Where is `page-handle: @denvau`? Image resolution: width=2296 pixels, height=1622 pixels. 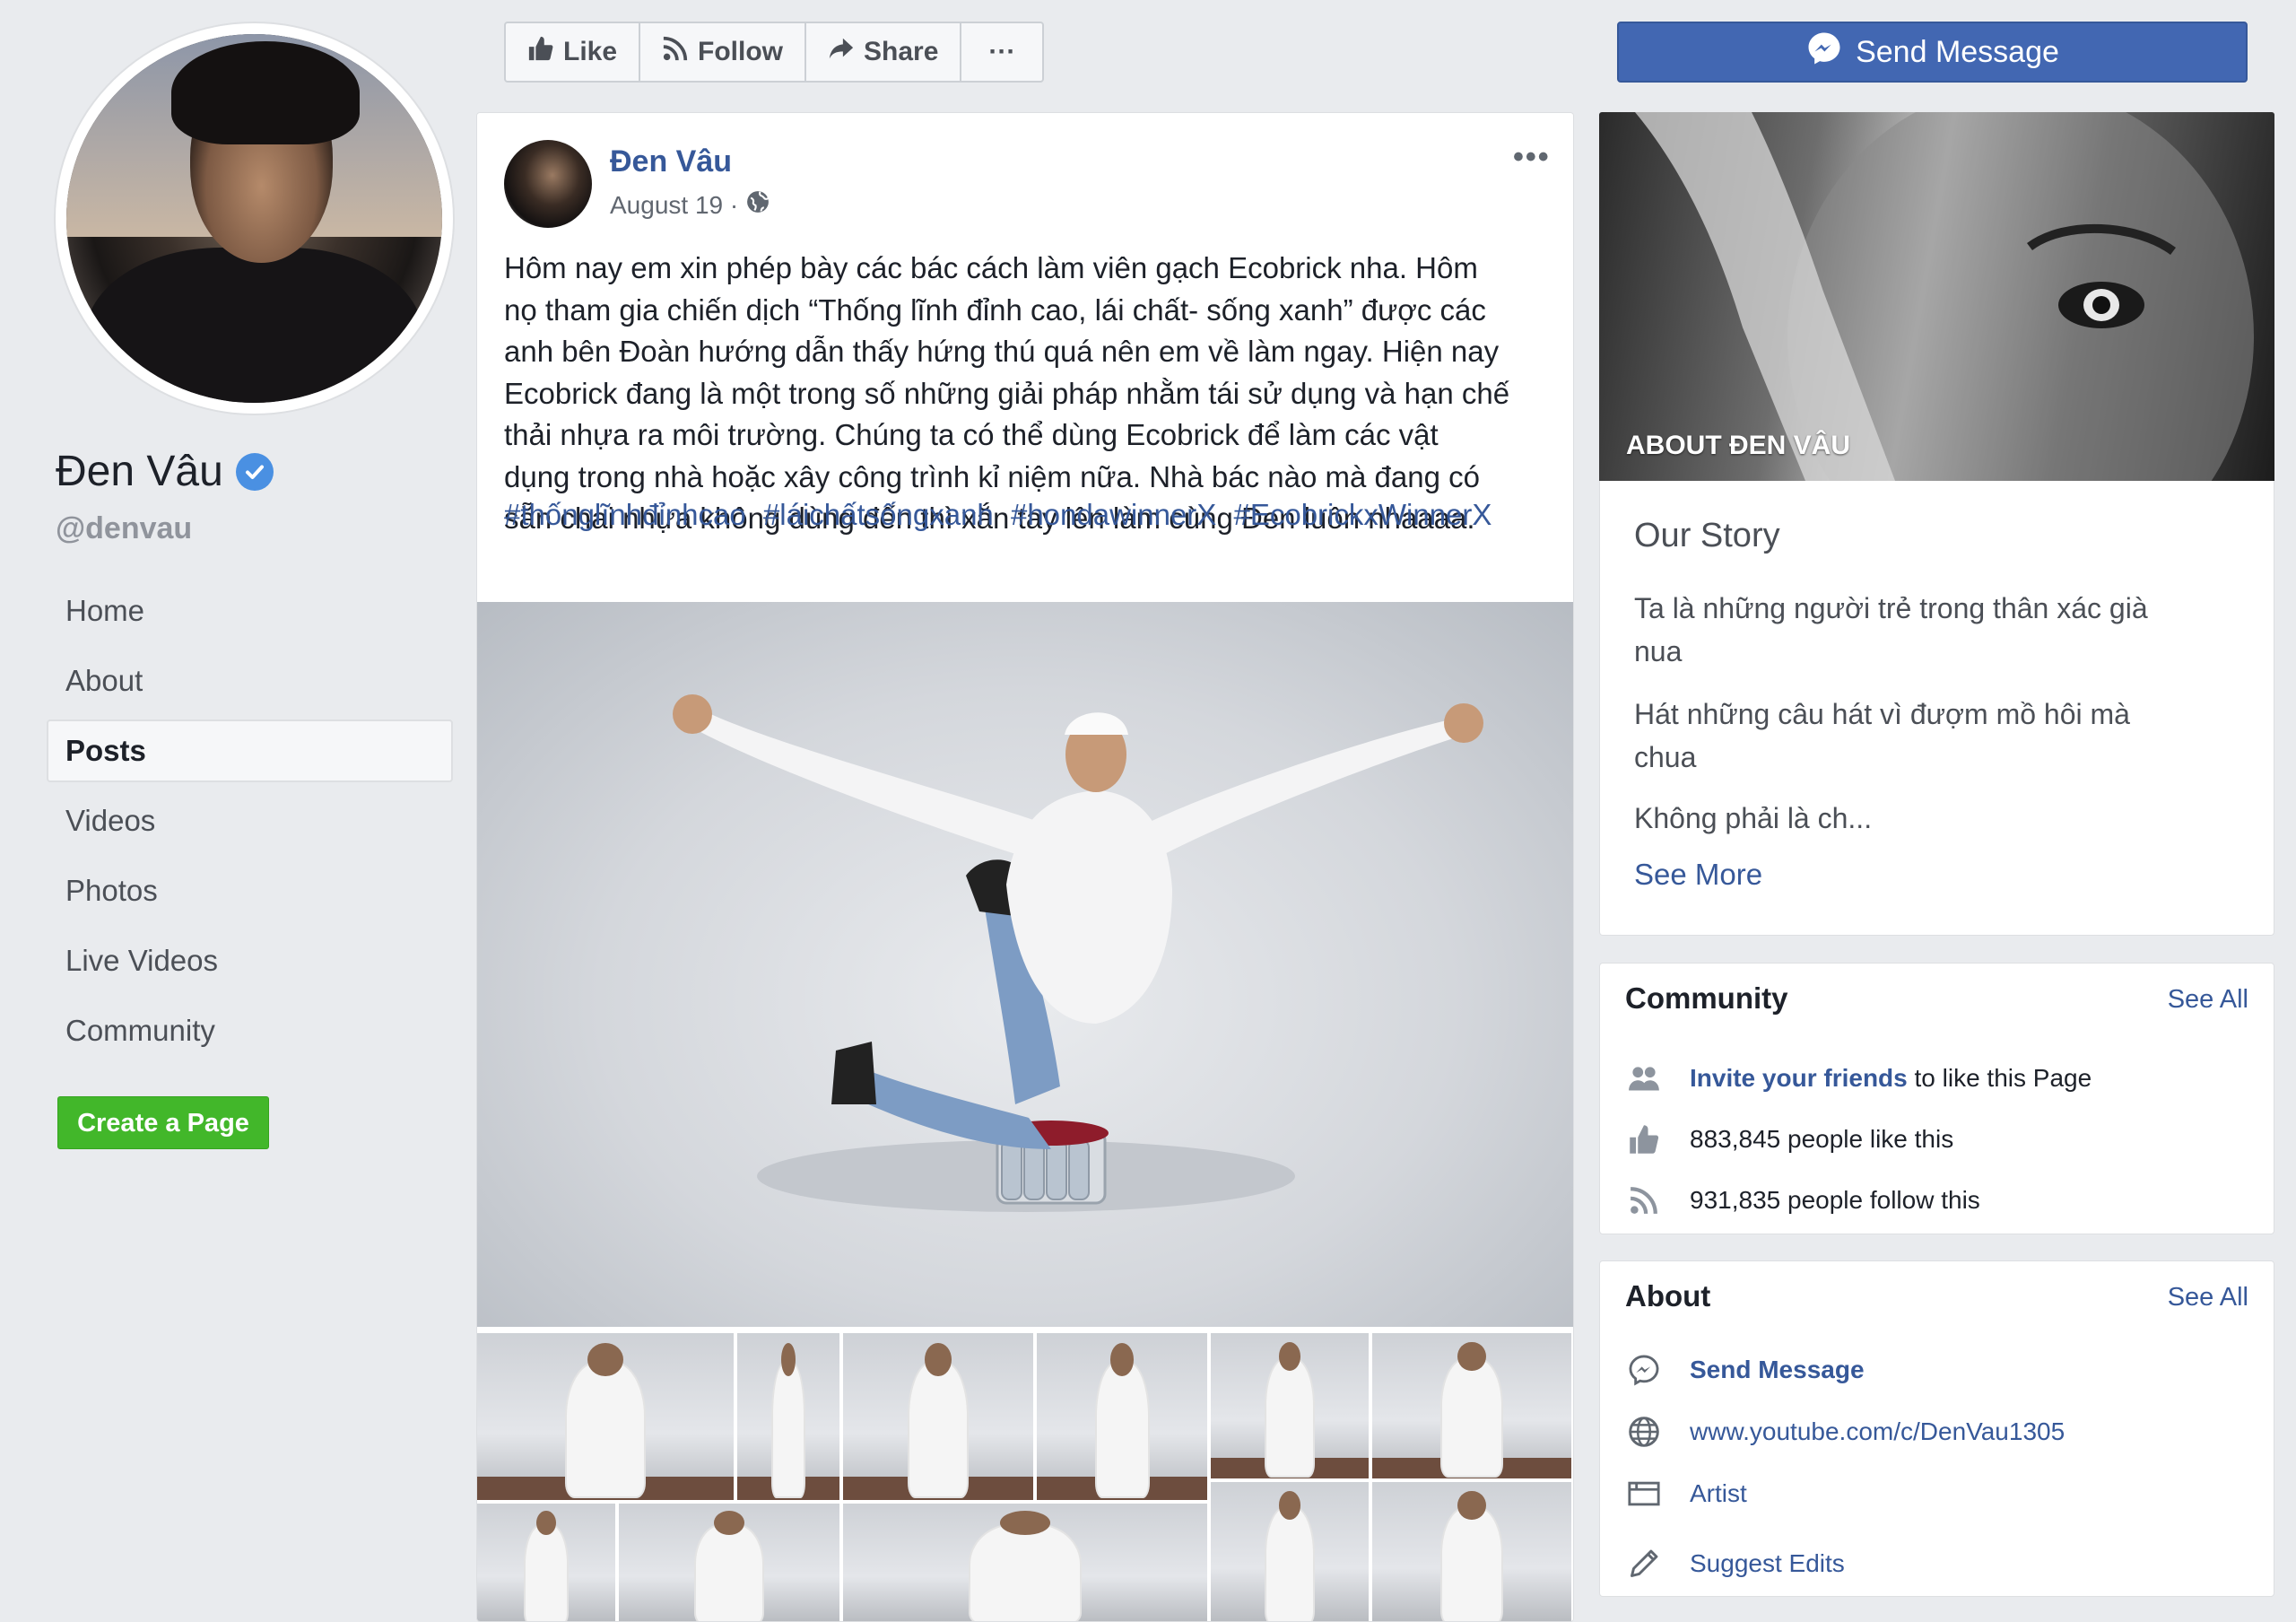 page-handle: @denvau is located at coordinates (124, 528).